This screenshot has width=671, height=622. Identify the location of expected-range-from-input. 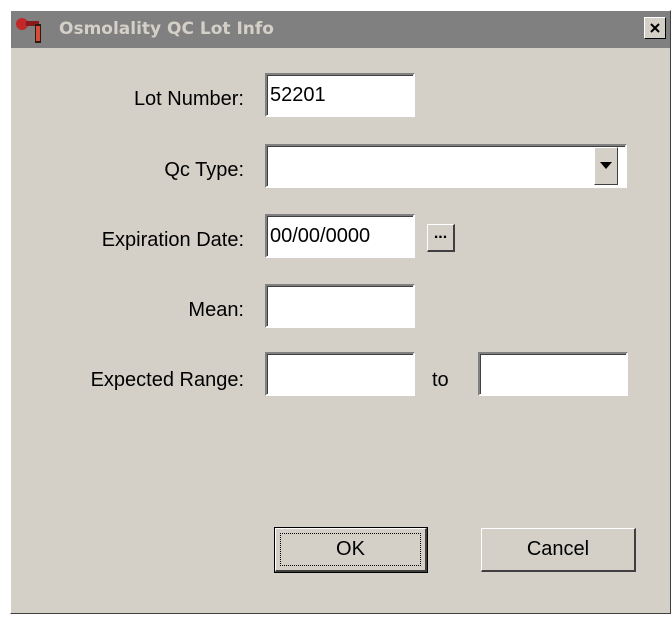
(340, 374).